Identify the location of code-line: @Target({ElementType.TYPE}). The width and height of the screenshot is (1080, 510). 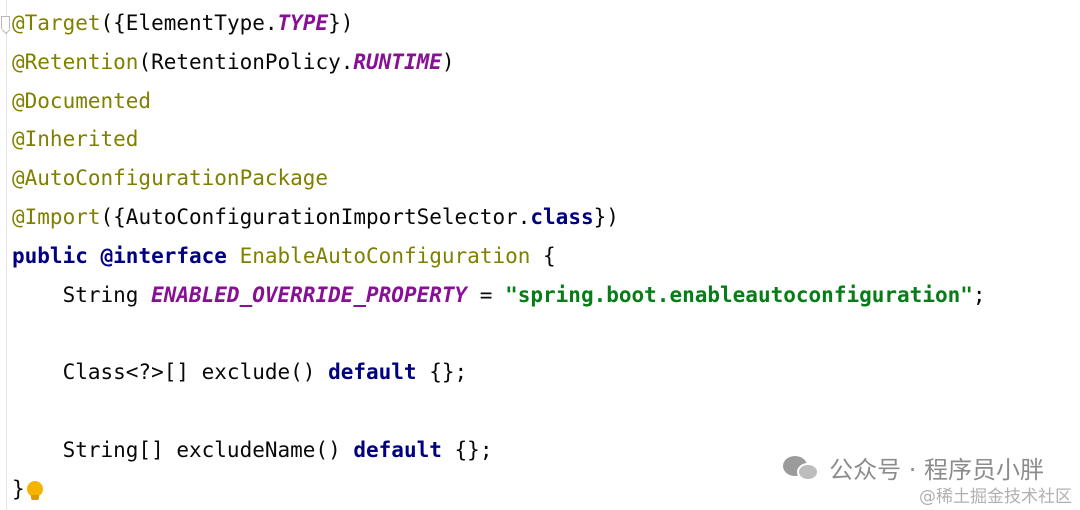
(182, 23).